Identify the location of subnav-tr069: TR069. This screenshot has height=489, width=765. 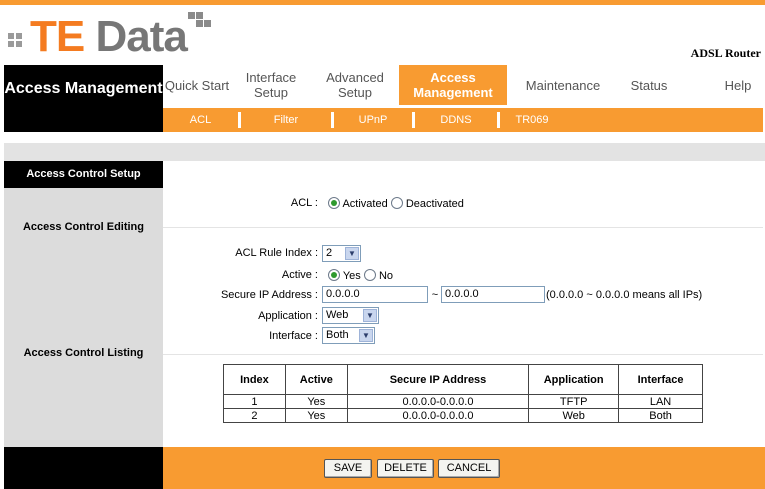
(532, 120).